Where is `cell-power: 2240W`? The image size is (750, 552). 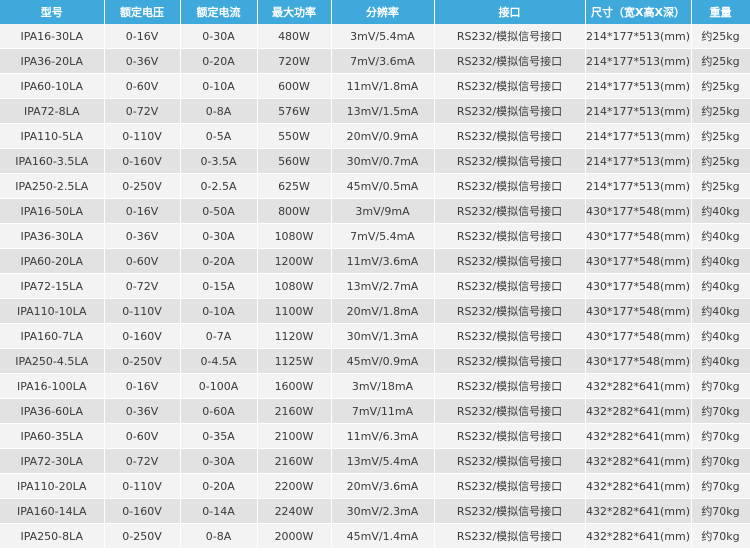
cell-power: 2240W is located at coordinates (294, 511).